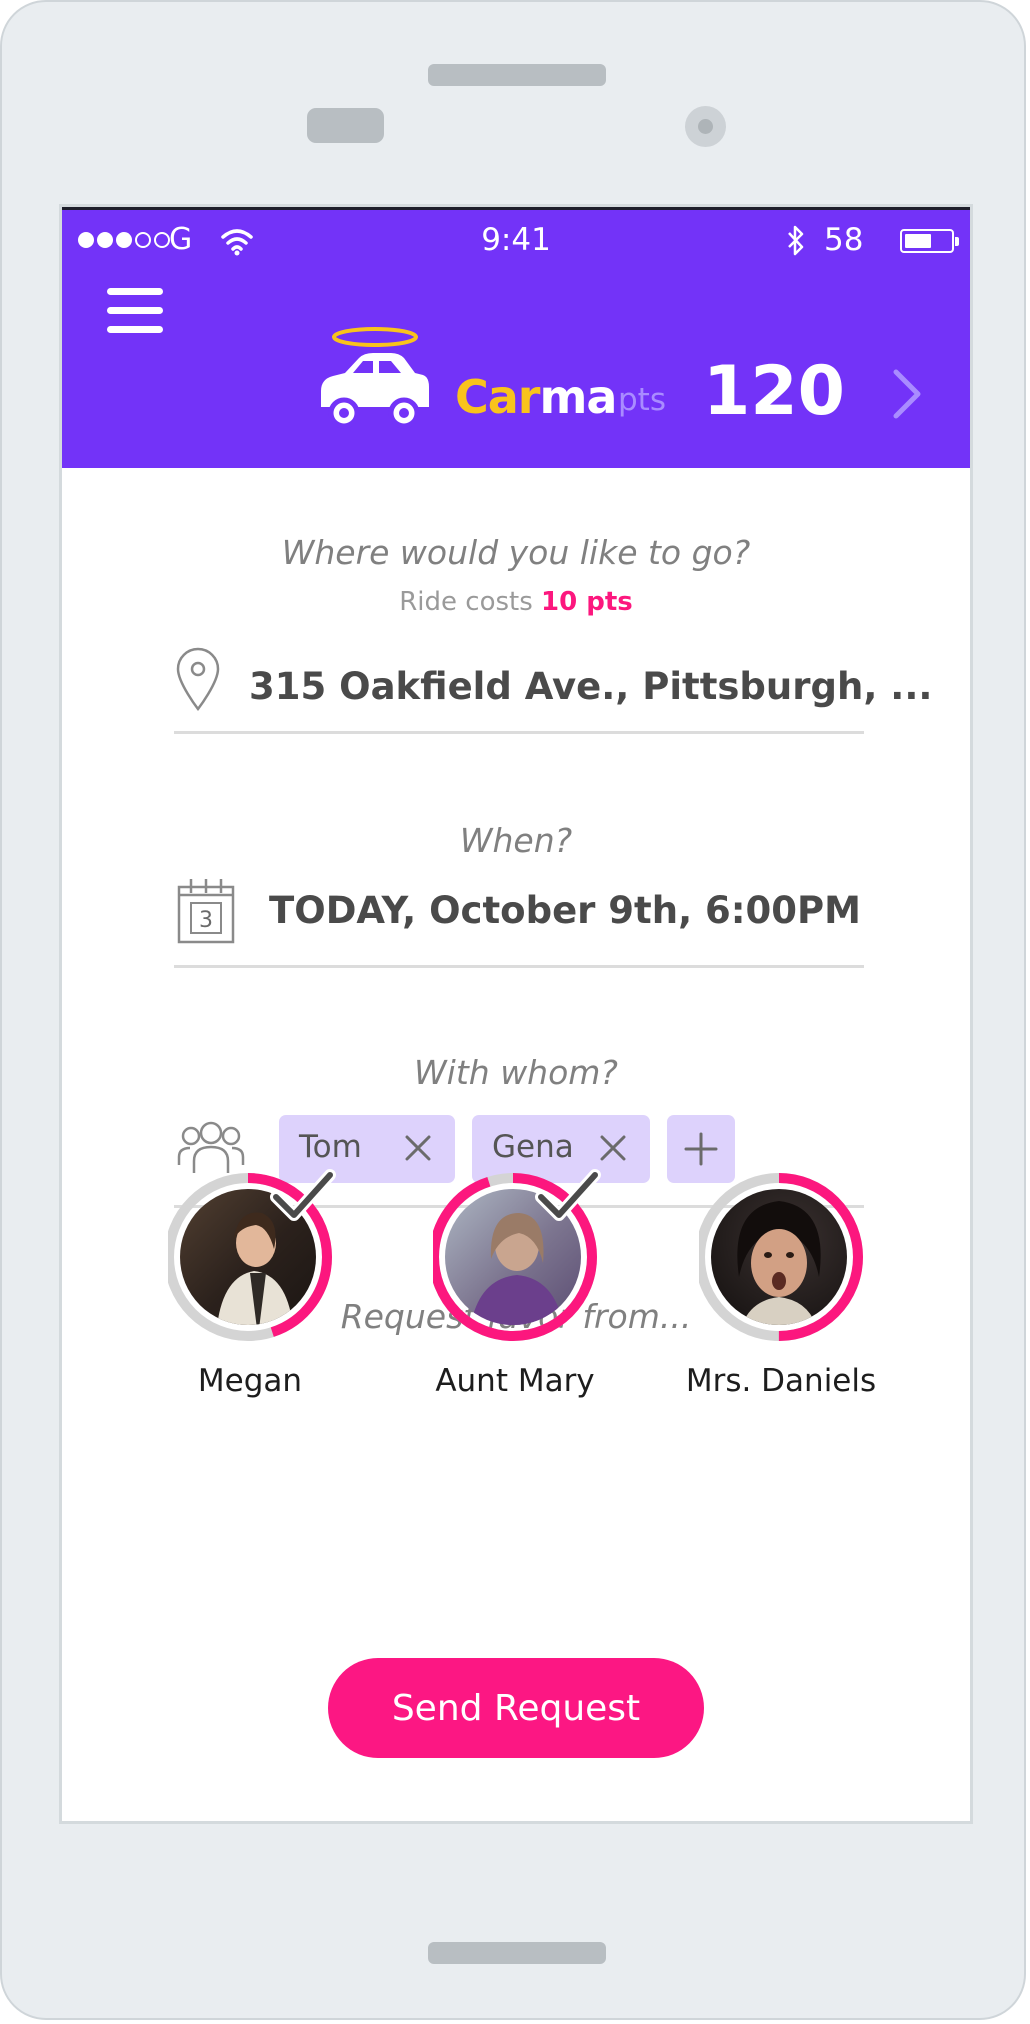 This screenshot has width=1030, height=2024. I want to click on friend-name: Megan, so click(250, 1381).